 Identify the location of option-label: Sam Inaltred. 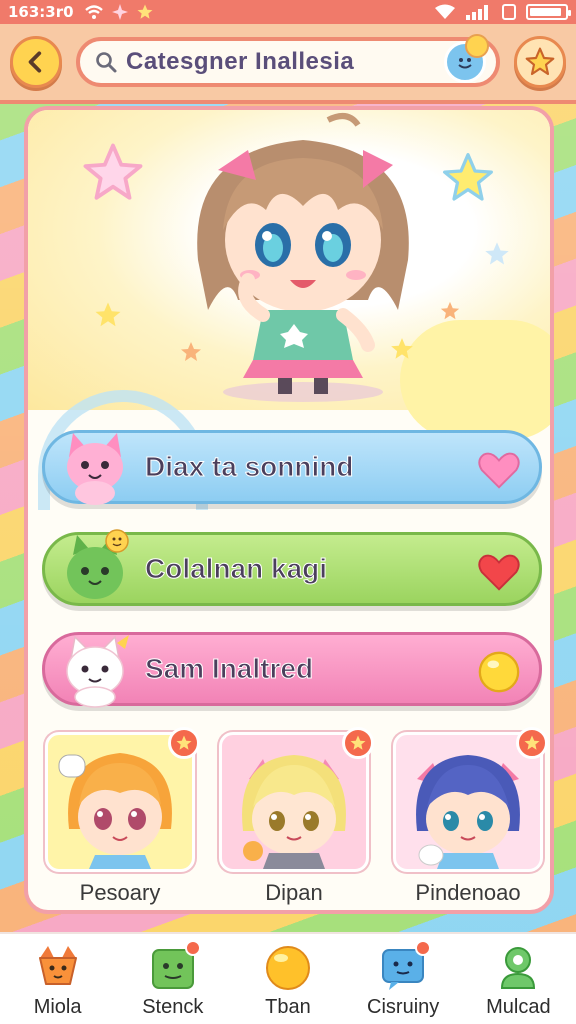
(229, 669).